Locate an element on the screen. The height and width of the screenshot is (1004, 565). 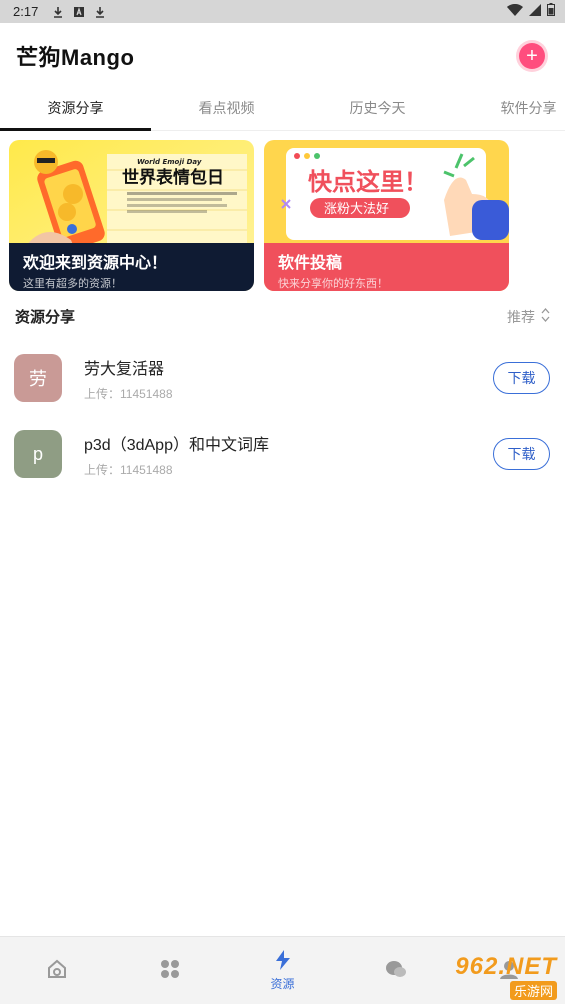
banner2-art-heading: 快点这里！ is located at coordinates (368, 182).